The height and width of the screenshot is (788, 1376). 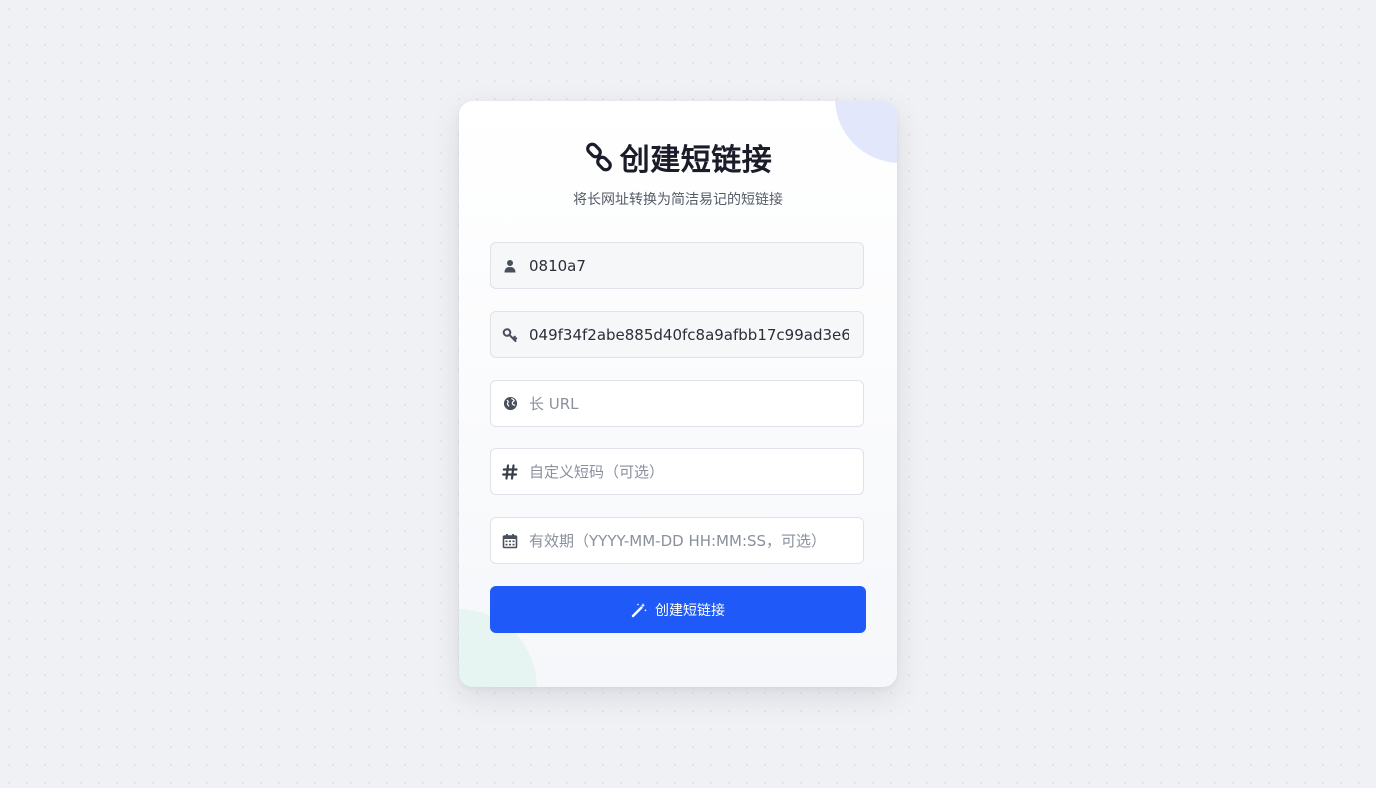 I want to click on page-title: 创建短链接, so click(x=696, y=160).